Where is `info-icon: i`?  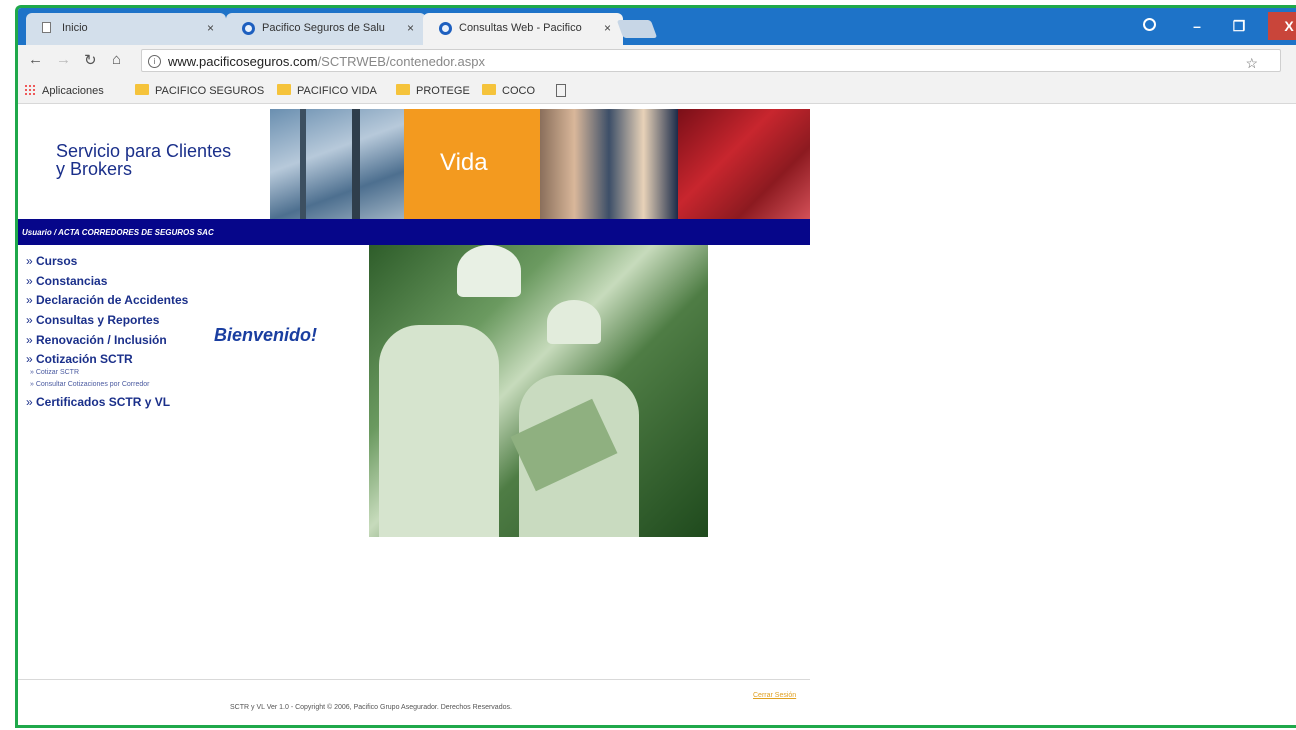 info-icon: i is located at coordinates (154, 61).